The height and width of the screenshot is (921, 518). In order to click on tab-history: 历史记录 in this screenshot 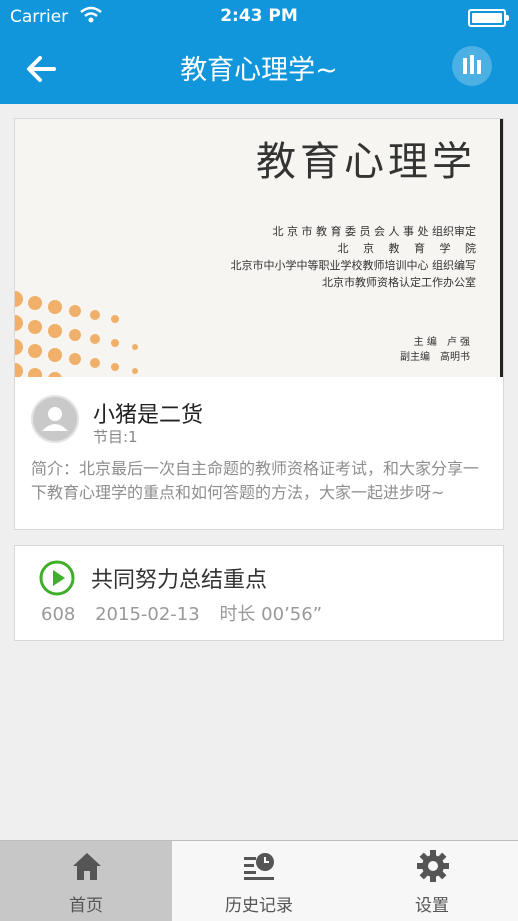, I will do `click(259, 881)`.